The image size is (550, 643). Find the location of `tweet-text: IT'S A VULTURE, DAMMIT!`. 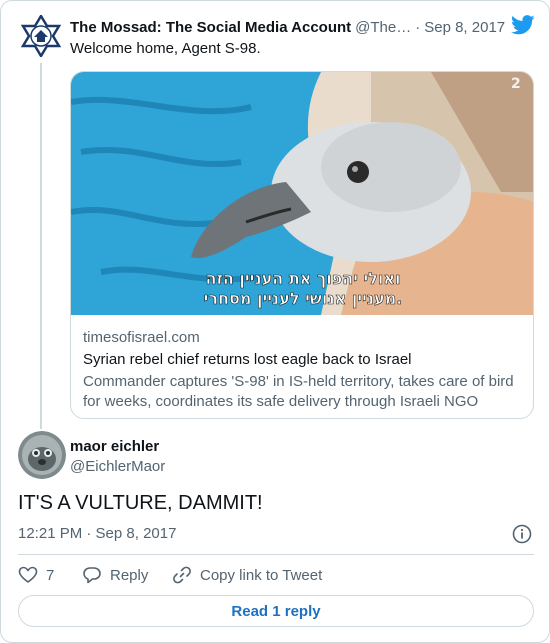

tweet-text: IT'S A VULTURE, DAMMIT! is located at coordinates (140, 503).